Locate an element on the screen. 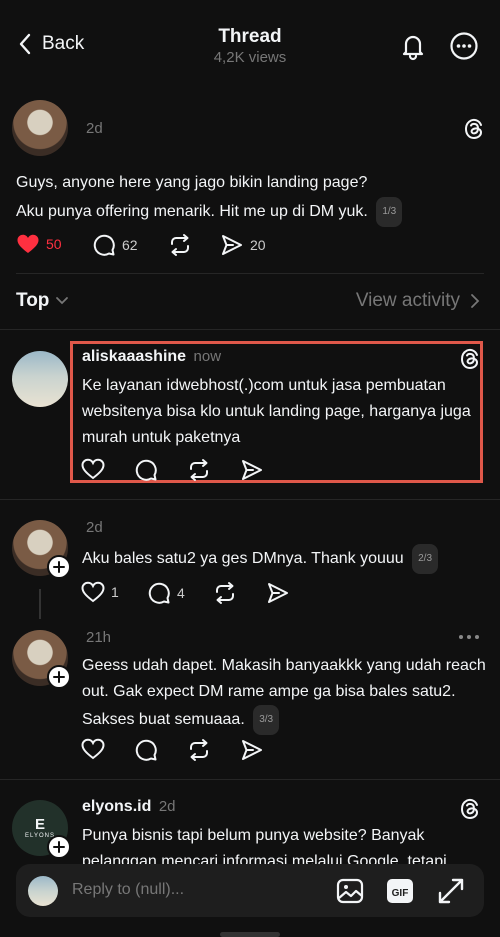 The height and width of the screenshot is (937, 500). view-activity-link: View activity is located at coordinates (418, 301).